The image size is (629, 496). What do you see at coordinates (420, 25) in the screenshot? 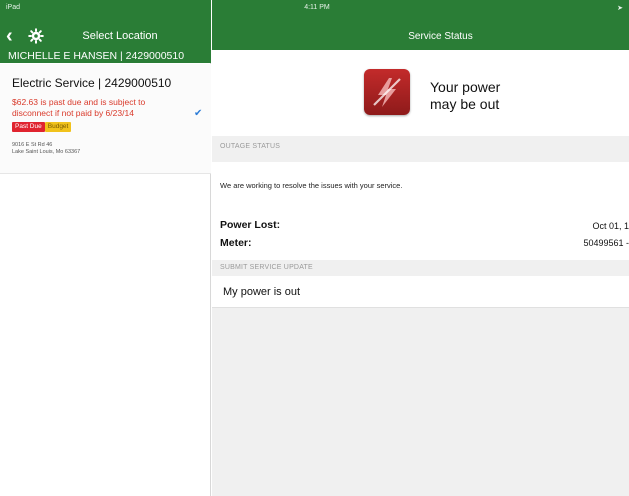
I see `right-header: 4:11 PM ➤ Service Status` at bounding box center [420, 25].